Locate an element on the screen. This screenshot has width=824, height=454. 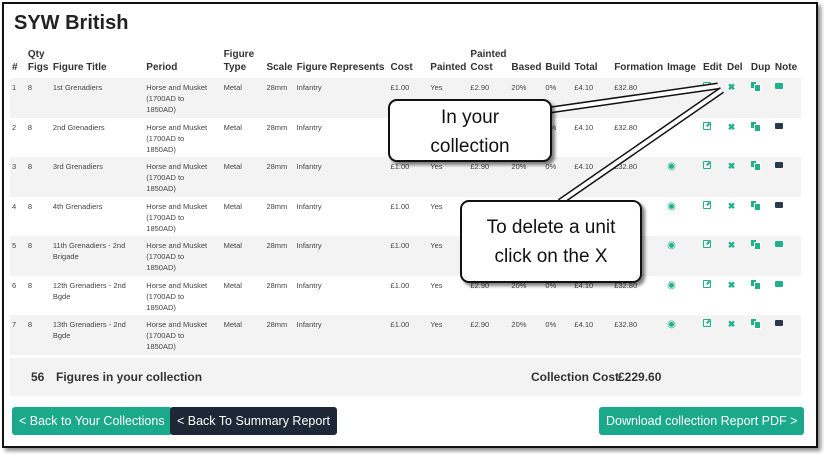
figure-count: 56 is located at coordinates (38, 377).